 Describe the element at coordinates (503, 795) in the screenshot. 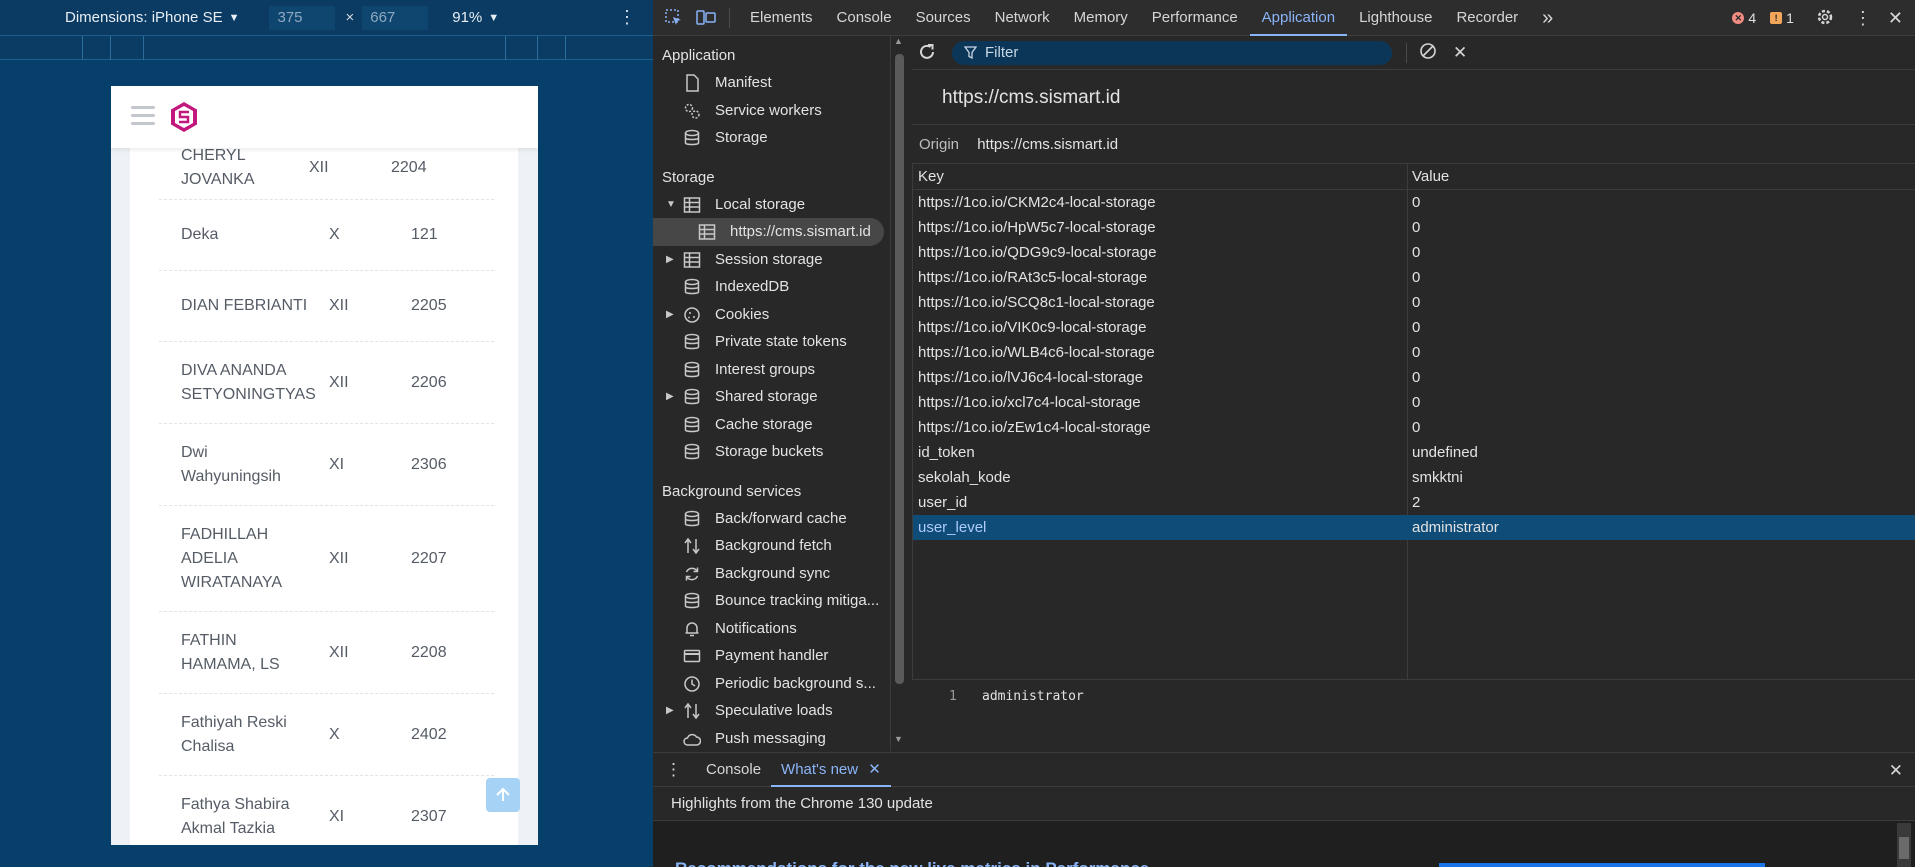

I see `scroll-to-top-button` at that location.